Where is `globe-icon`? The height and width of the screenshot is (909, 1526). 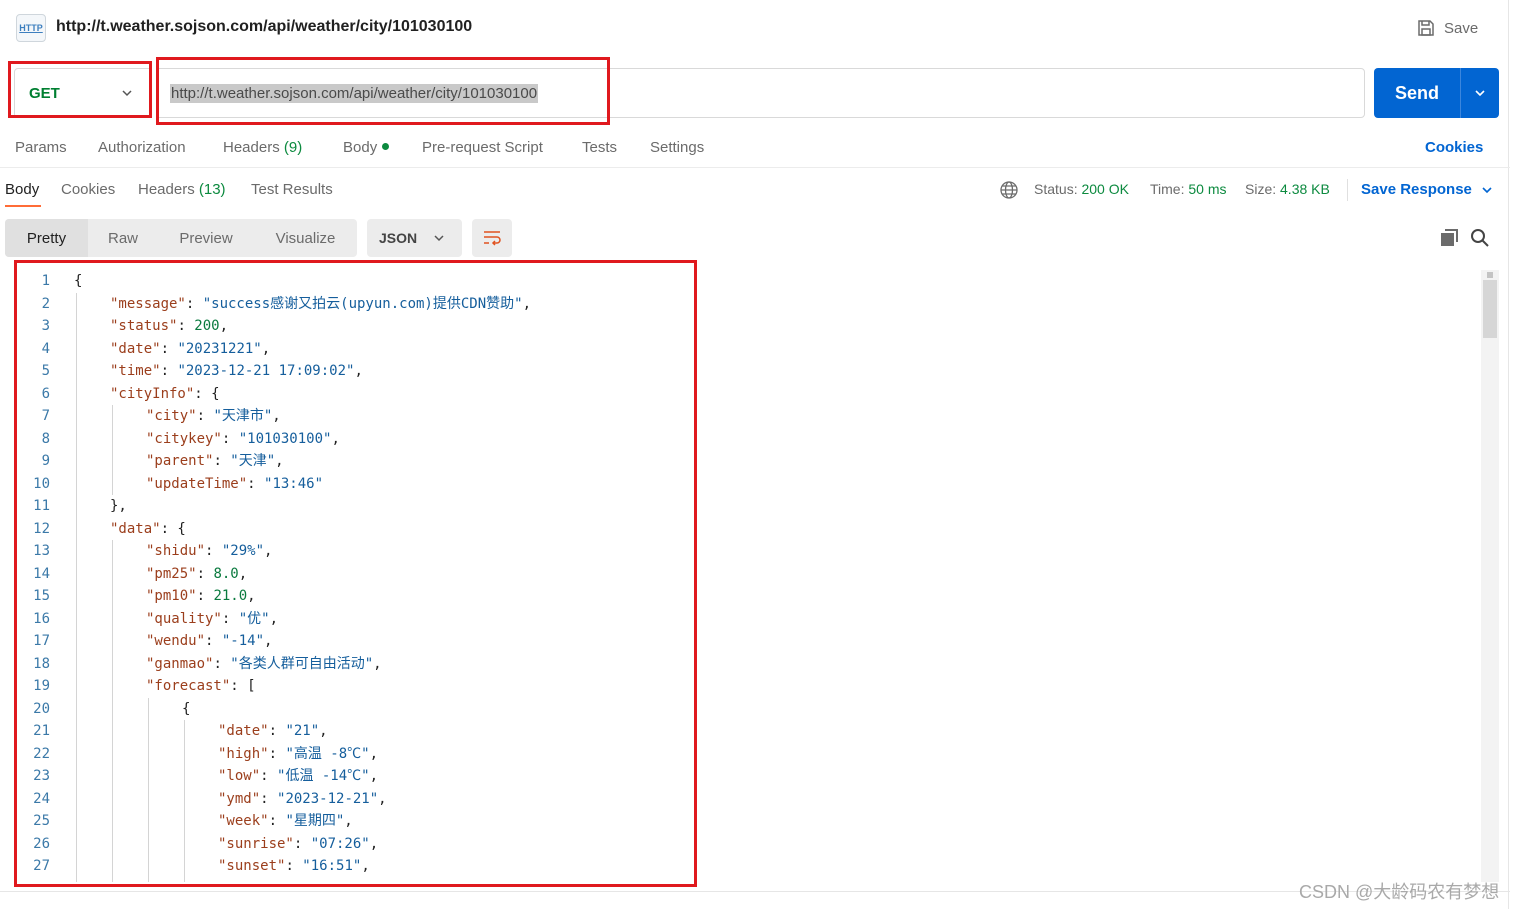
globe-icon is located at coordinates (1009, 190).